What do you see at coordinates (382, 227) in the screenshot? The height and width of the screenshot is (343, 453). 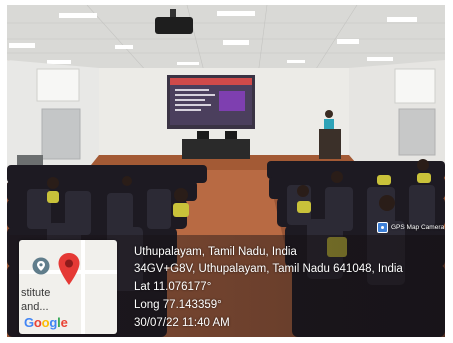 I see `camera-icon` at bounding box center [382, 227].